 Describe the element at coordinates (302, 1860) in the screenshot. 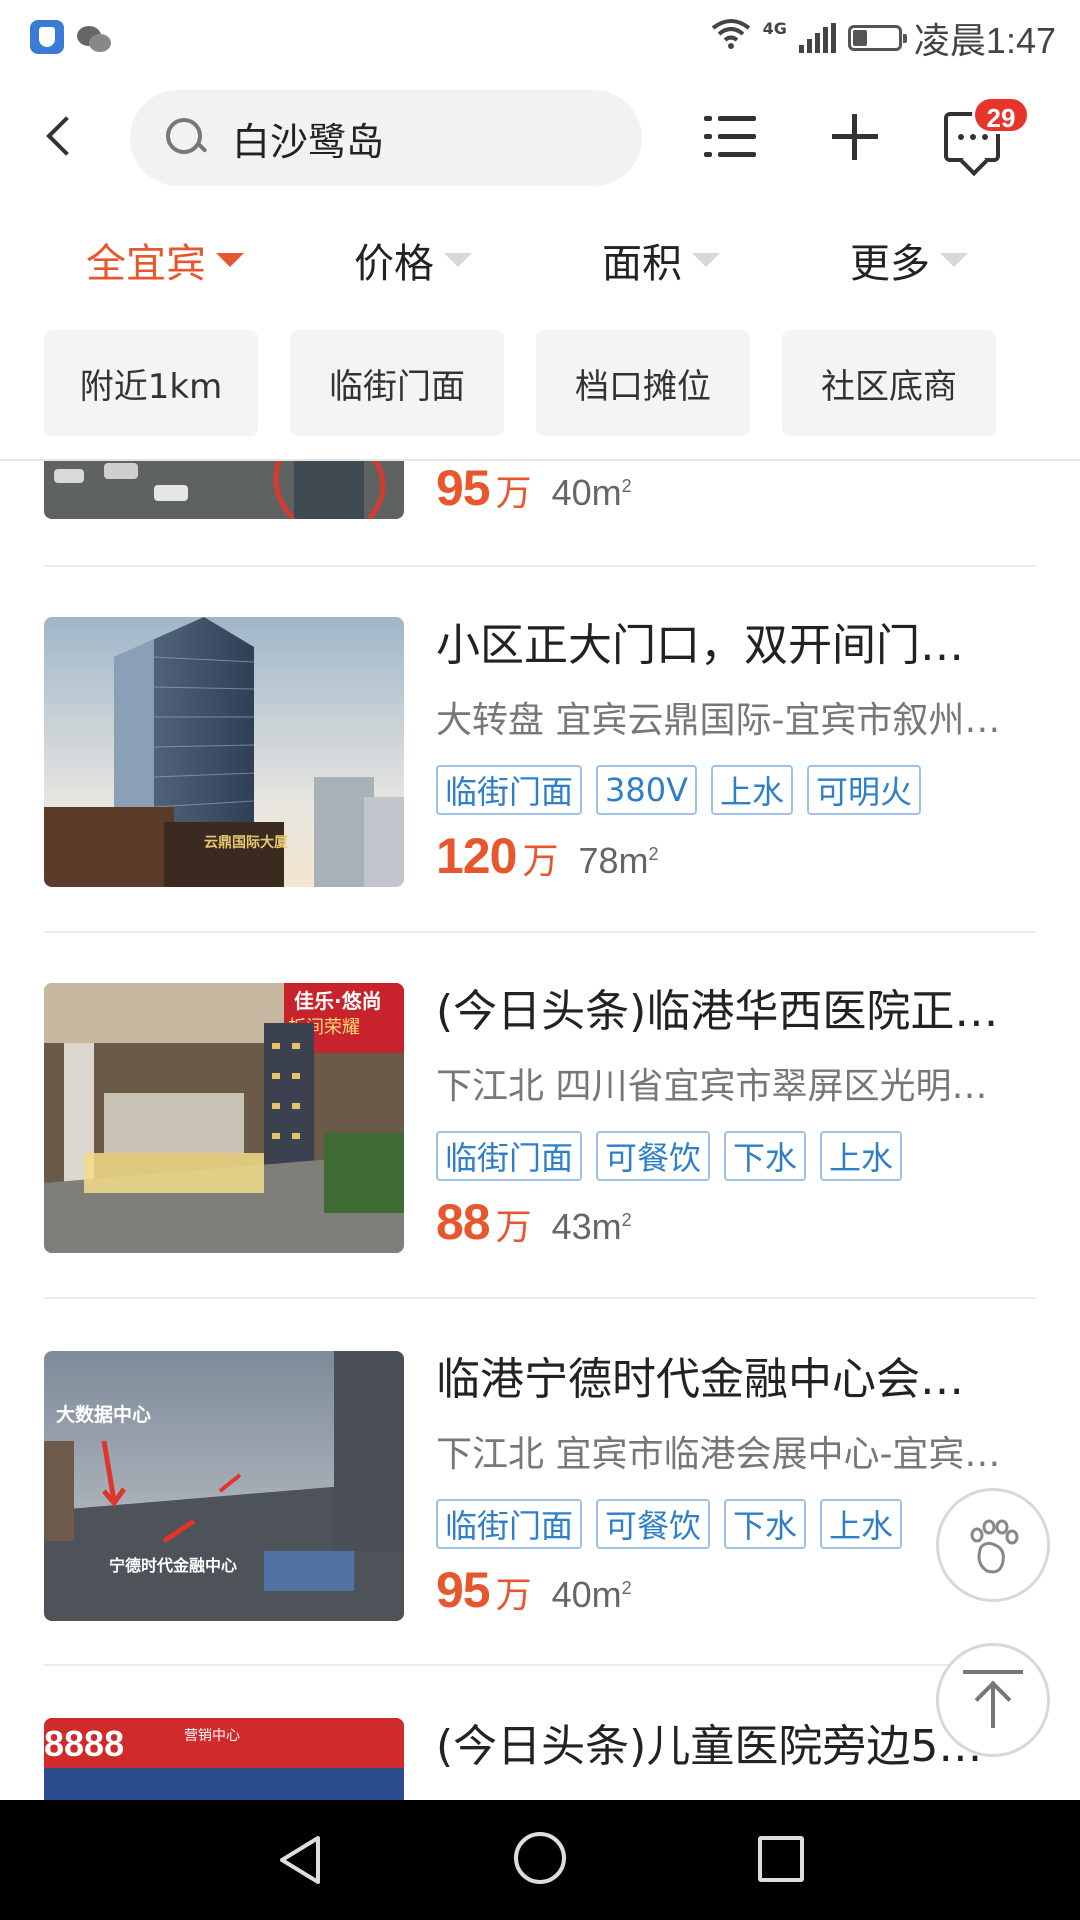

I see `nav-back-icon` at that location.